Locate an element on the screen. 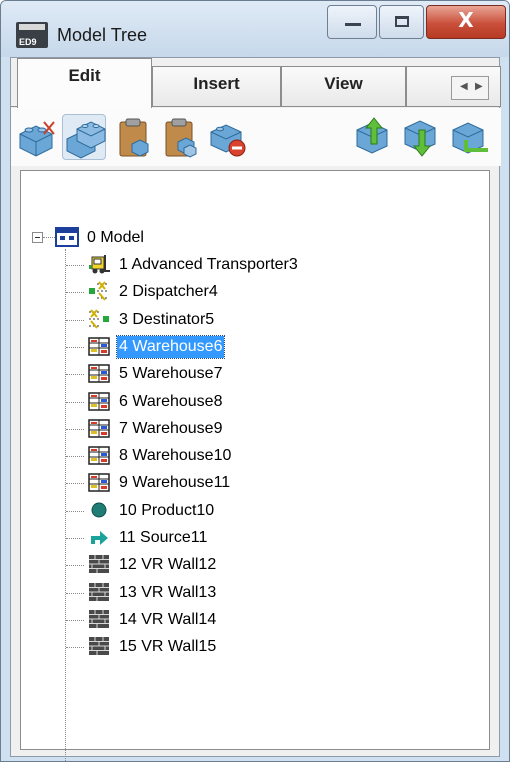  atom-delete-icon is located at coordinates (228, 140).